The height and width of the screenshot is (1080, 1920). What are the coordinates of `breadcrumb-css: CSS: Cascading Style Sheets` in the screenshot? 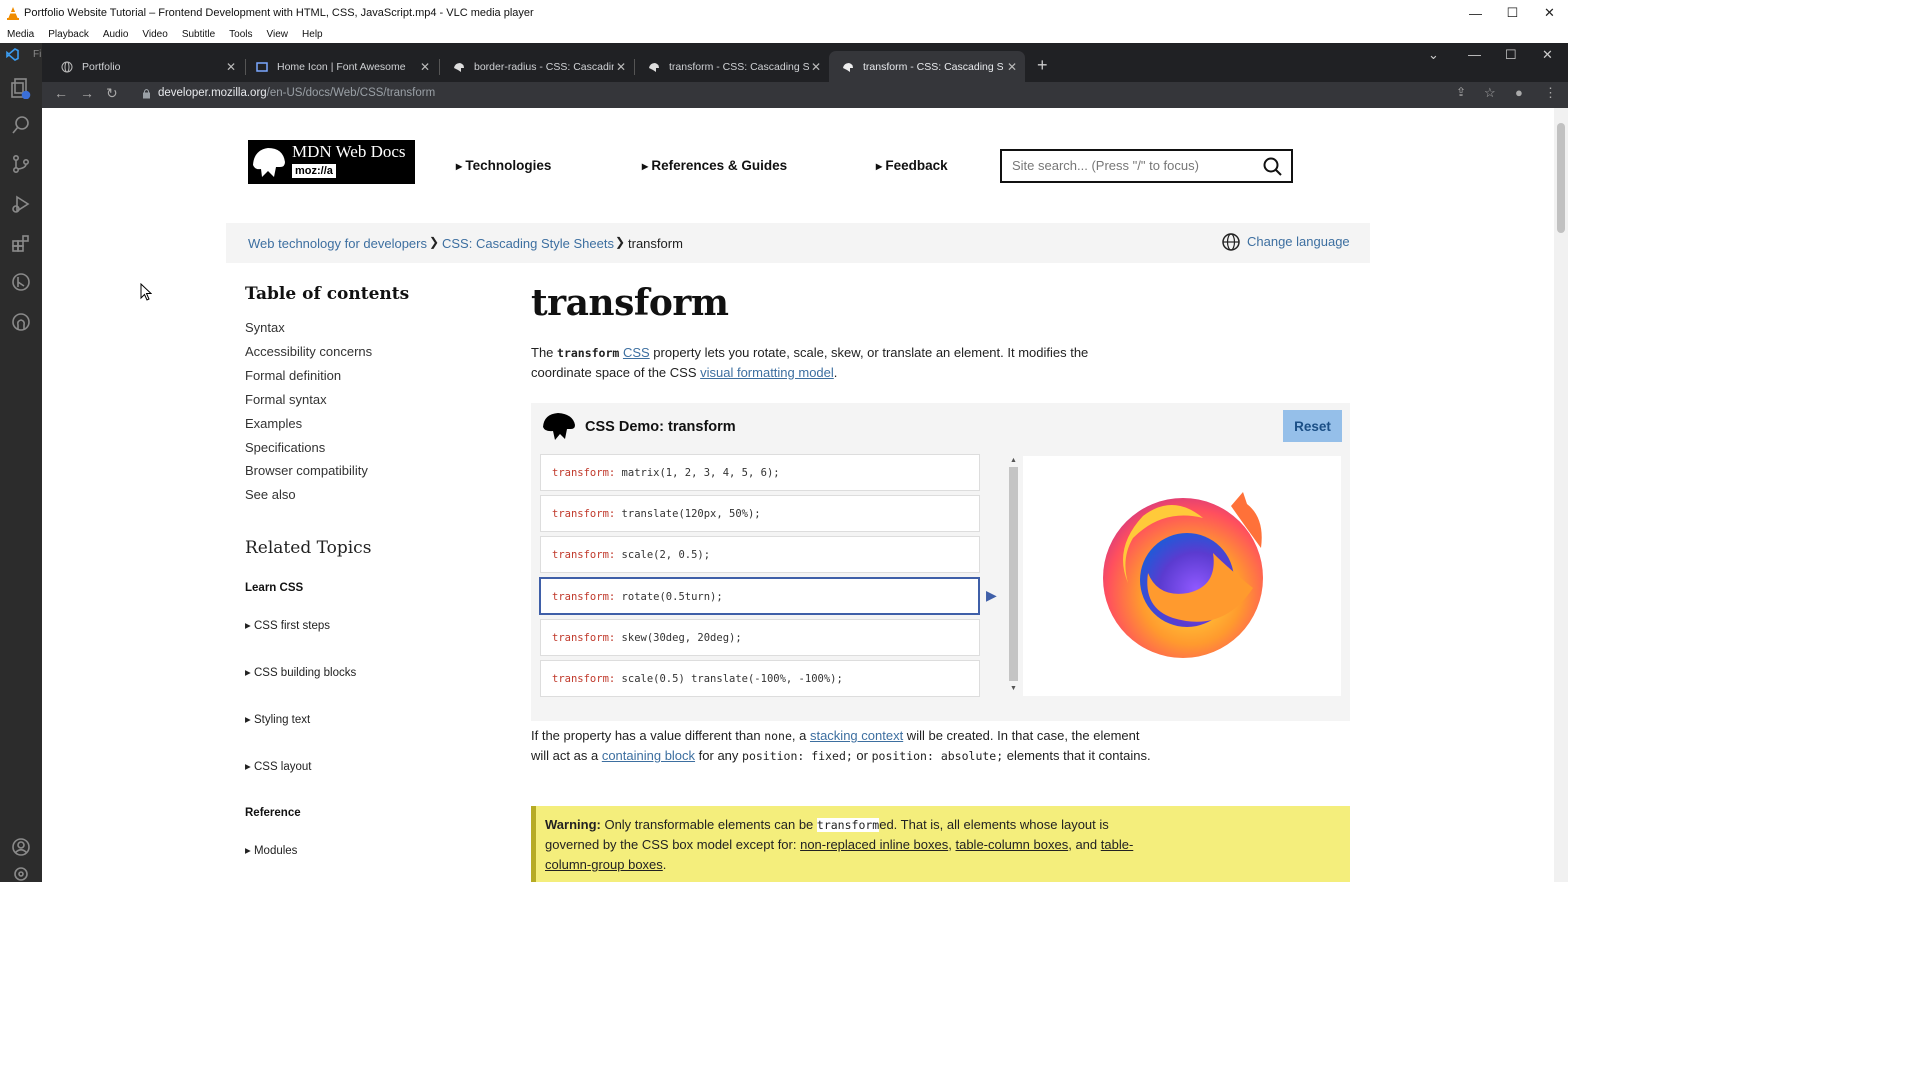 It's located at (528, 243).